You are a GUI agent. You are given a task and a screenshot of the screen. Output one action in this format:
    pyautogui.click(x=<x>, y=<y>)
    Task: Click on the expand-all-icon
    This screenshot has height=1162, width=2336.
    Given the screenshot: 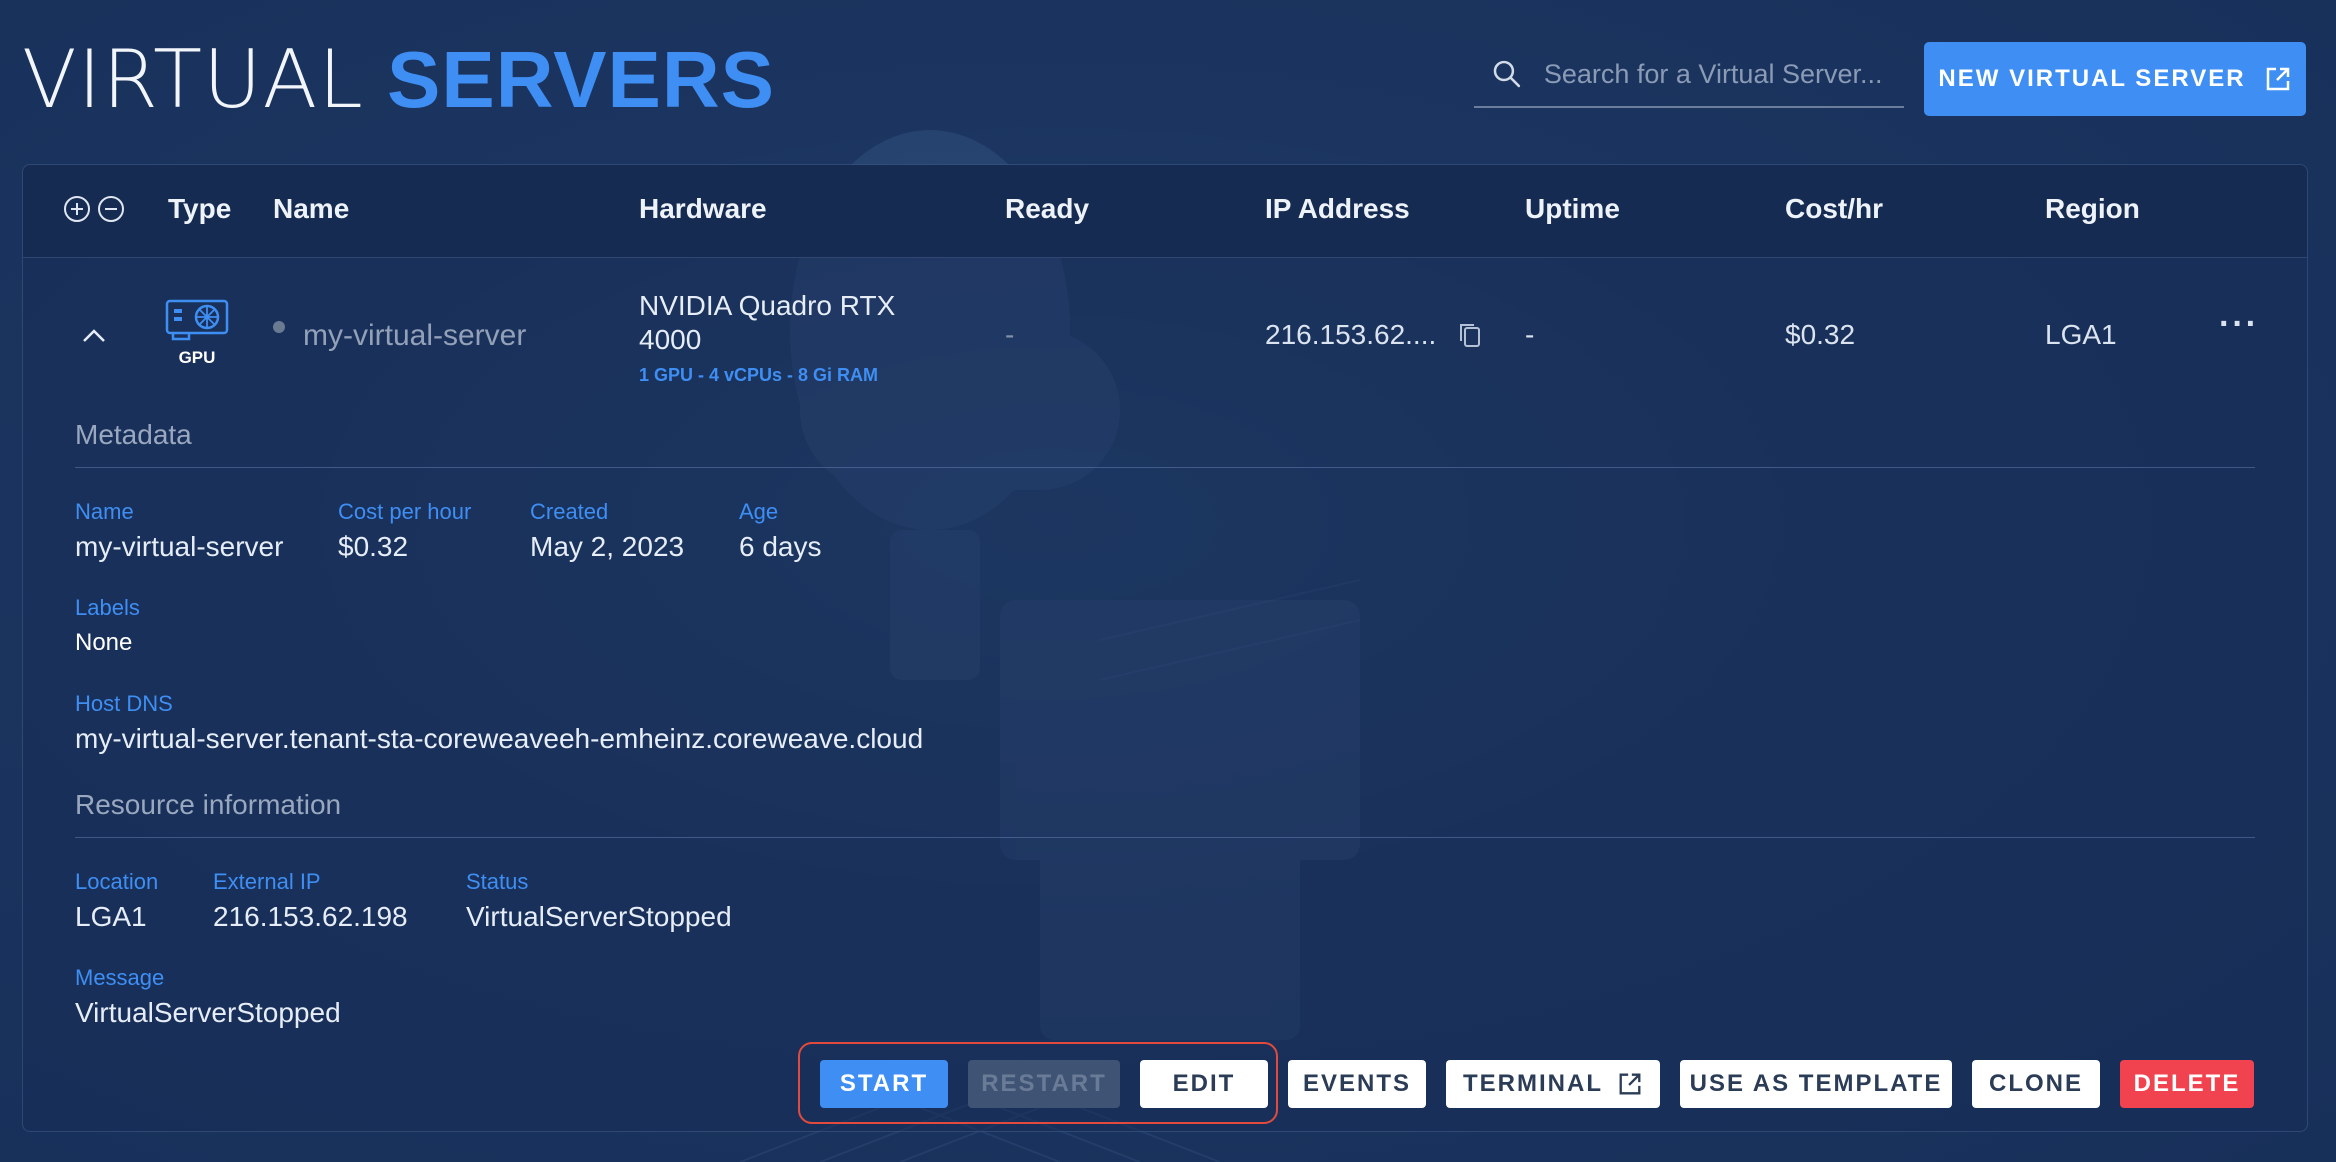 What is the action you would take?
    pyautogui.click(x=77, y=209)
    